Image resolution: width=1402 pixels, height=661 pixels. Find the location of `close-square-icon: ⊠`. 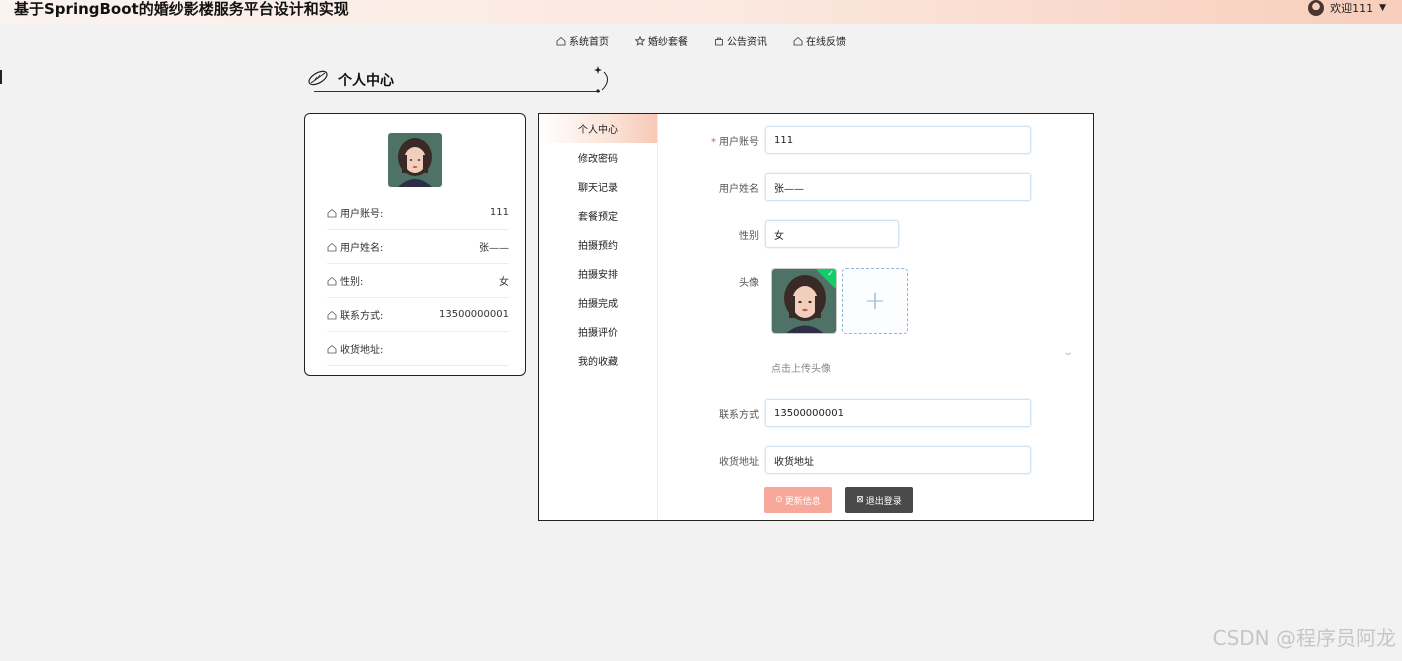

close-square-icon: ⊠ is located at coordinates (860, 500).